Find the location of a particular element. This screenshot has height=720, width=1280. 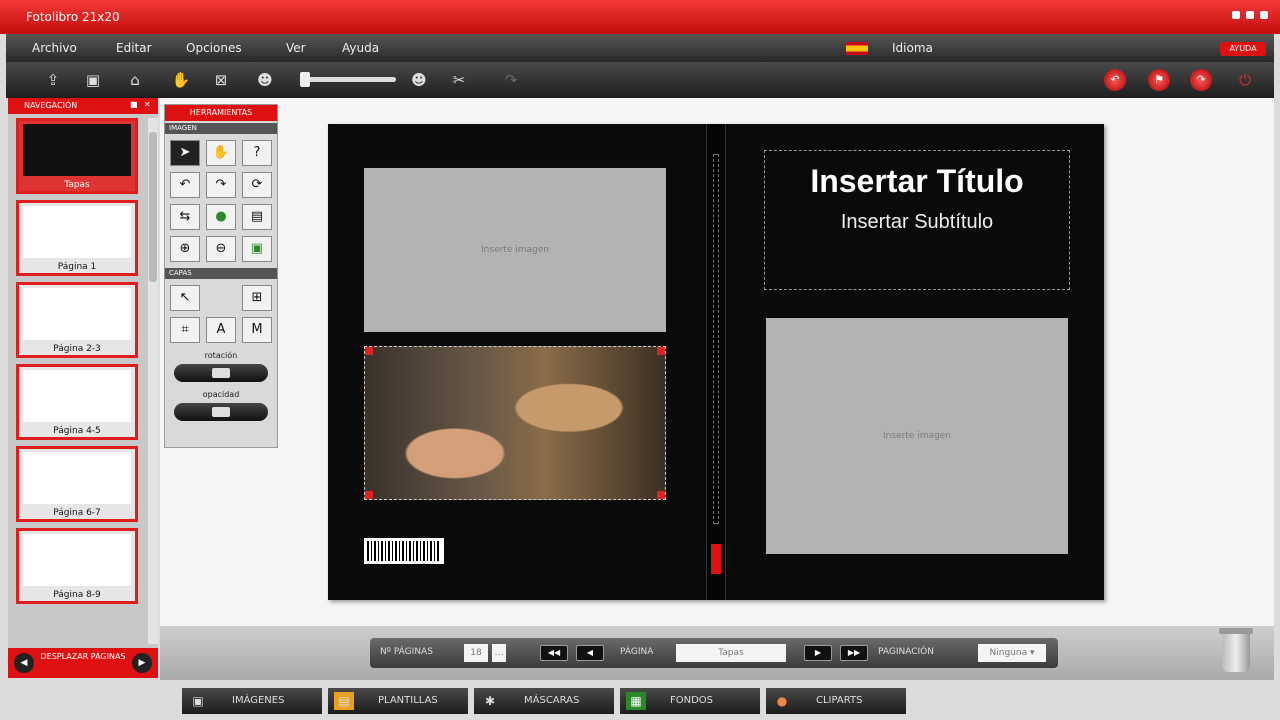

scroll-prev-icon: ◀ is located at coordinates (24, 663).